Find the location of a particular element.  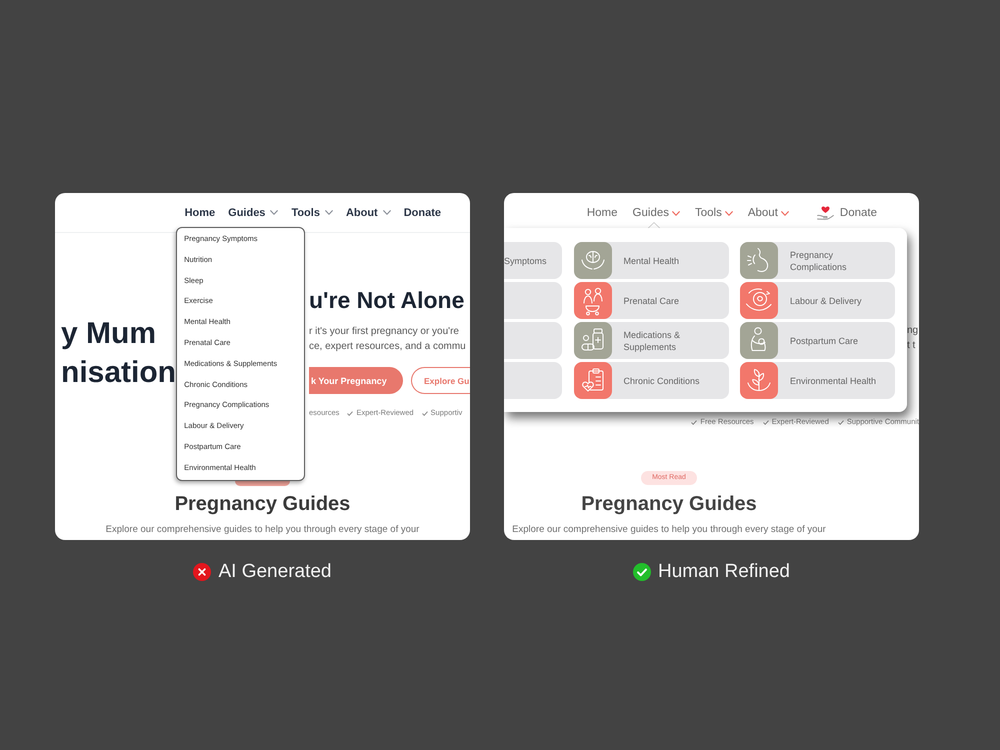

menu-tile: Prenatal Care is located at coordinates (651, 300).